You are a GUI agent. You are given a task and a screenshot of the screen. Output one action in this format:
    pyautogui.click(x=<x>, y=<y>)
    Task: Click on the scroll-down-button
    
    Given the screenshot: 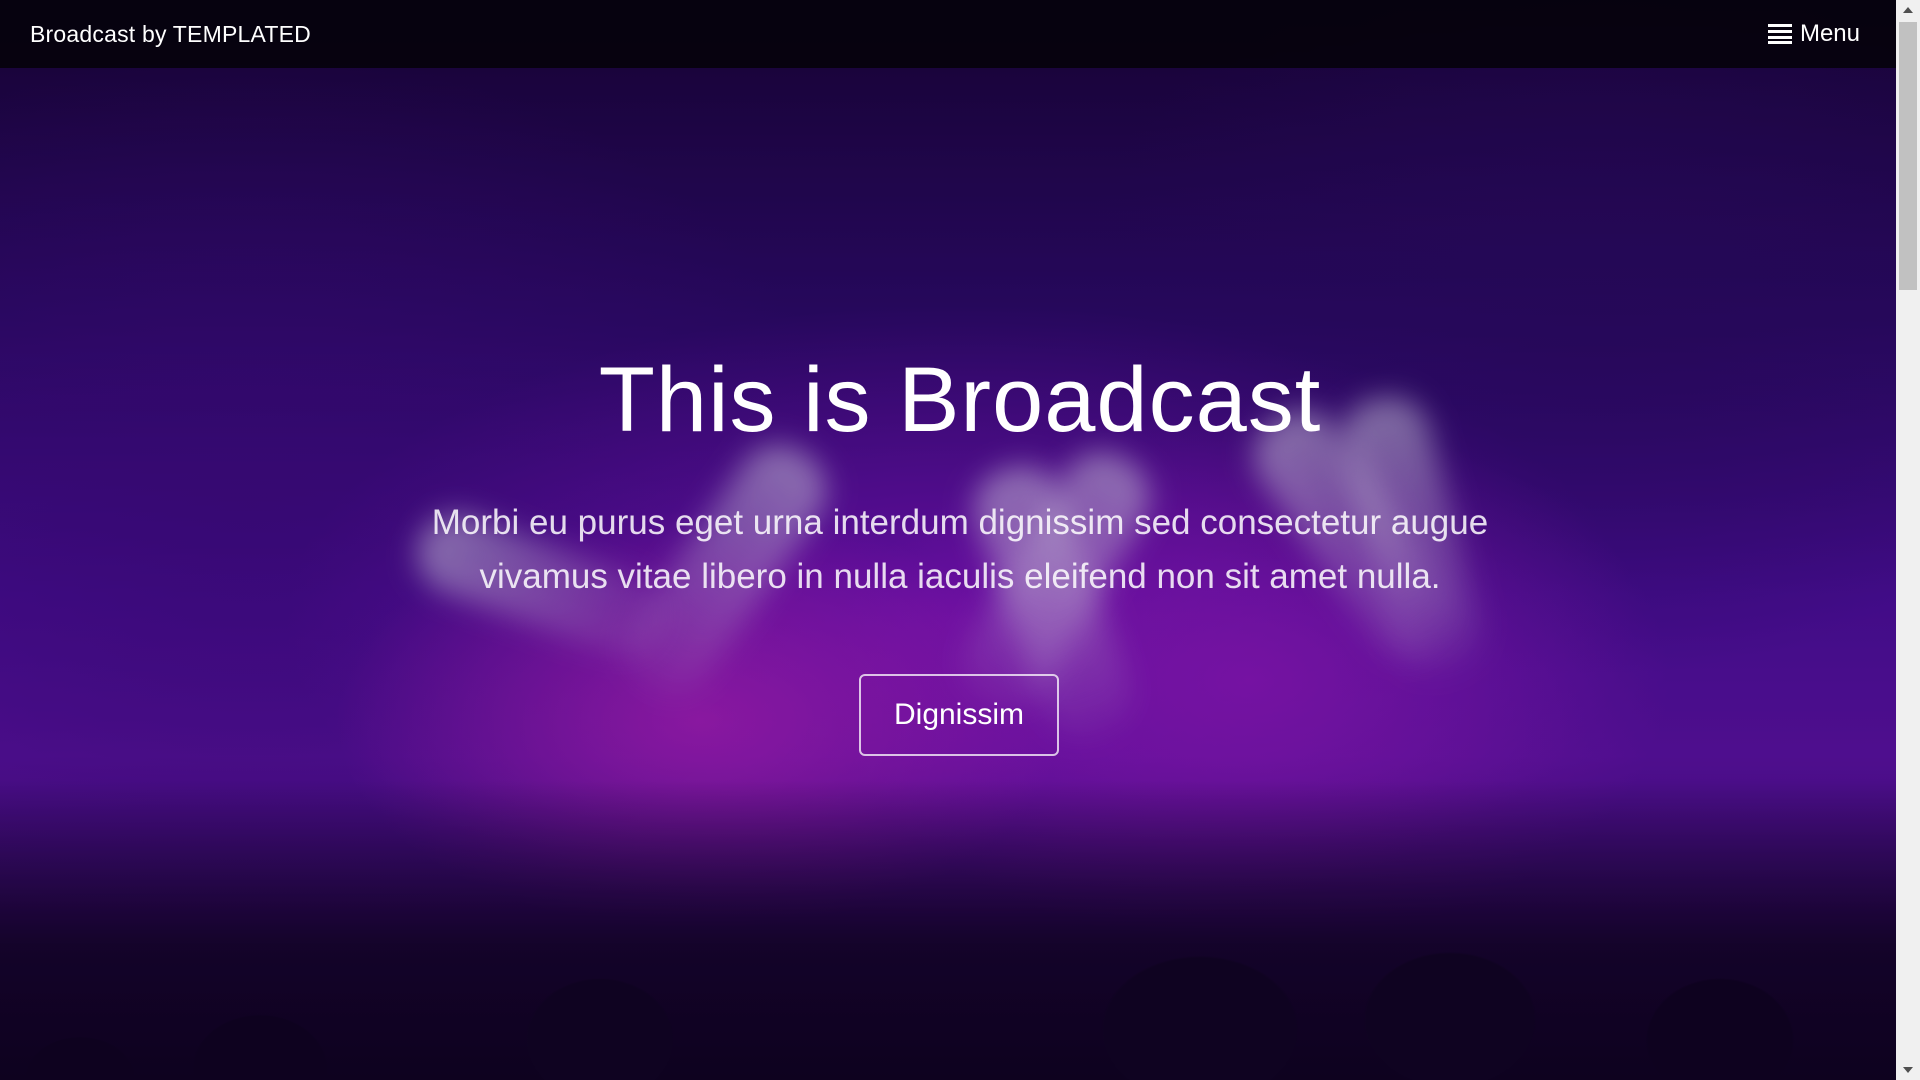 What is the action you would take?
    pyautogui.click(x=1908, y=1070)
    